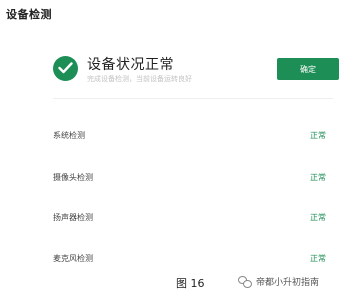 Image resolution: width=343 pixels, height=295 pixels. Describe the element at coordinates (73, 177) in the screenshot. I see `check-label: 摄像头检测` at that location.